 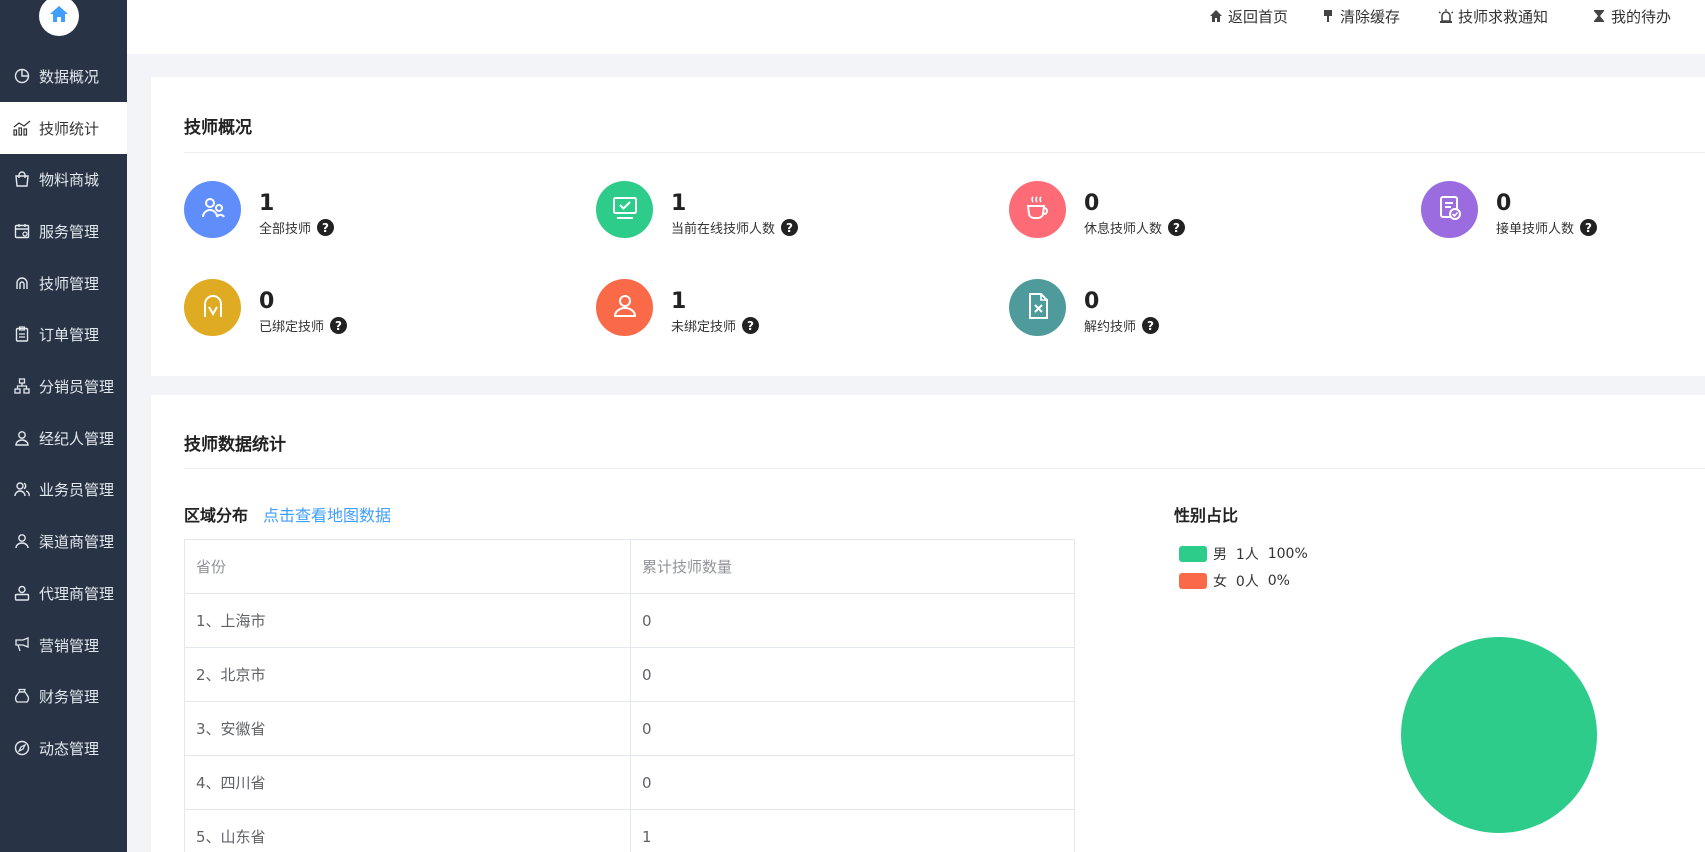 What do you see at coordinates (22, 645) in the screenshot?
I see `megaphone-icon` at bounding box center [22, 645].